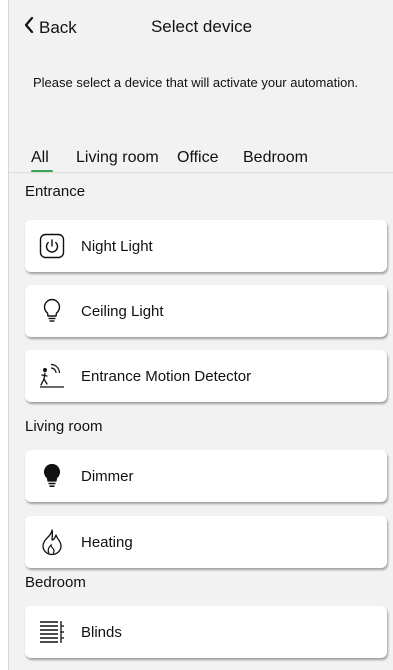 This screenshot has height=670, width=393. What do you see at coordinates (206, 246) in the screenshot?
I see `device-card-night-light: Night Light` at bounding box center [206, 246].